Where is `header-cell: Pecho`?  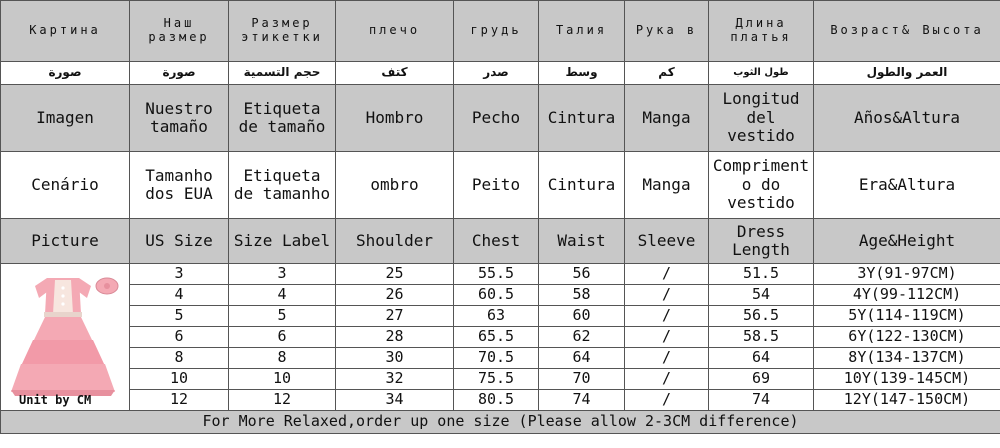
header-cell: Pecho is located at coordinates (496, 118).